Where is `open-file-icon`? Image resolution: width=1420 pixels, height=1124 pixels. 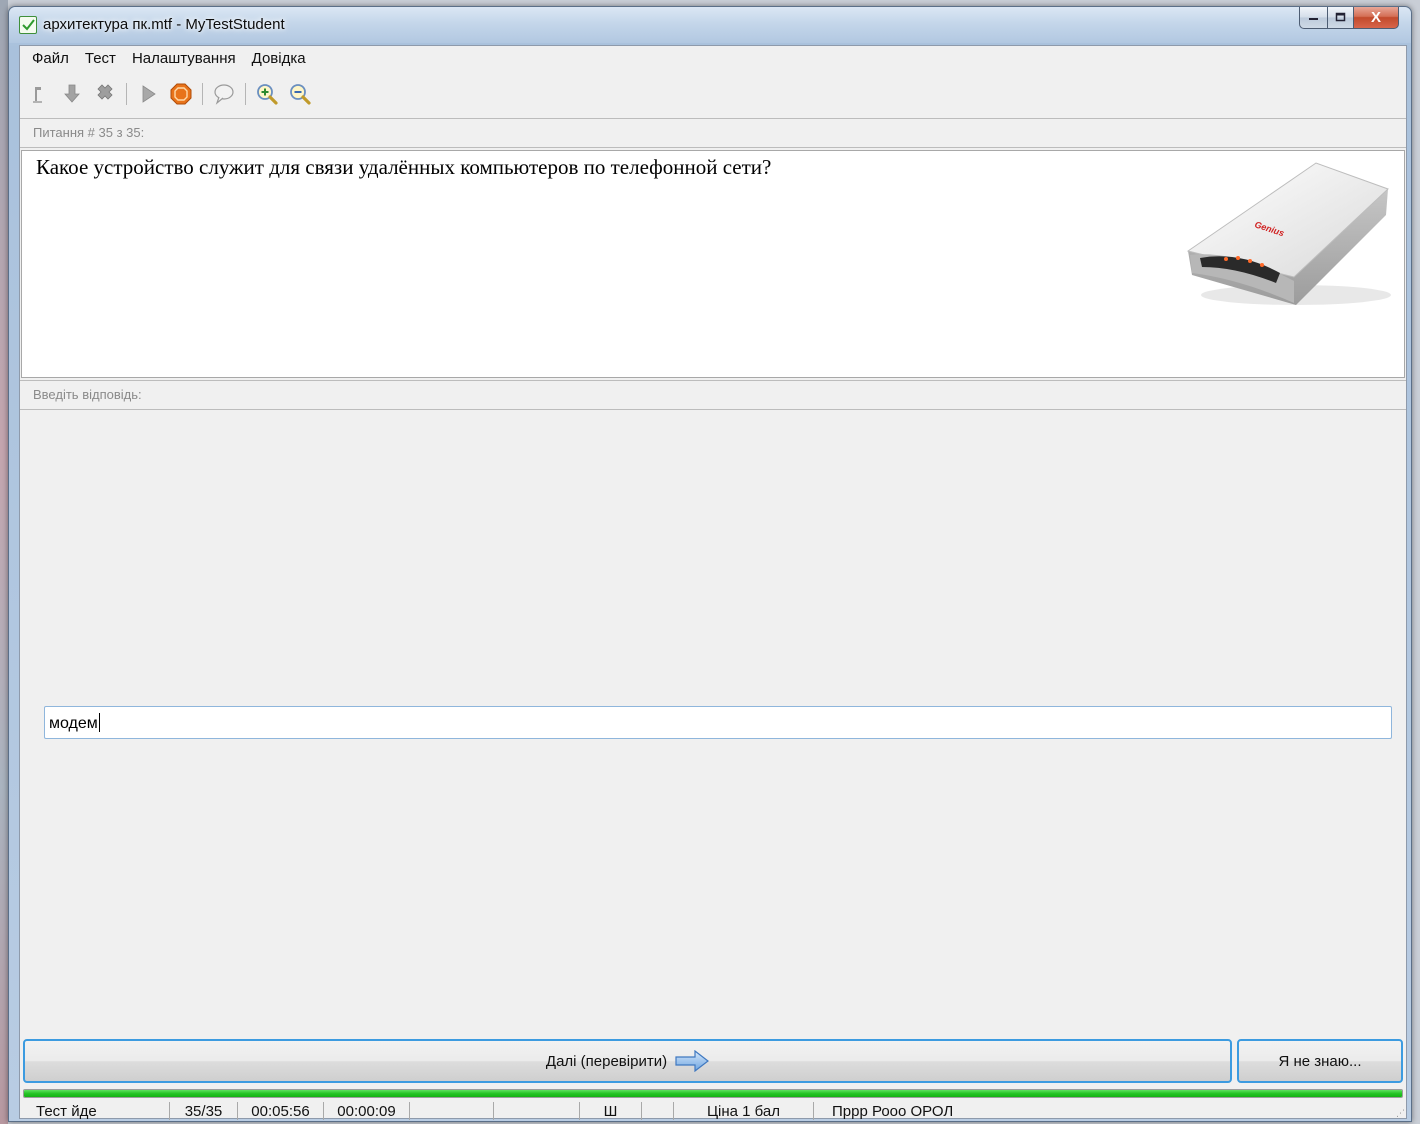 open-file-icon is located at coordinates (37, 95).